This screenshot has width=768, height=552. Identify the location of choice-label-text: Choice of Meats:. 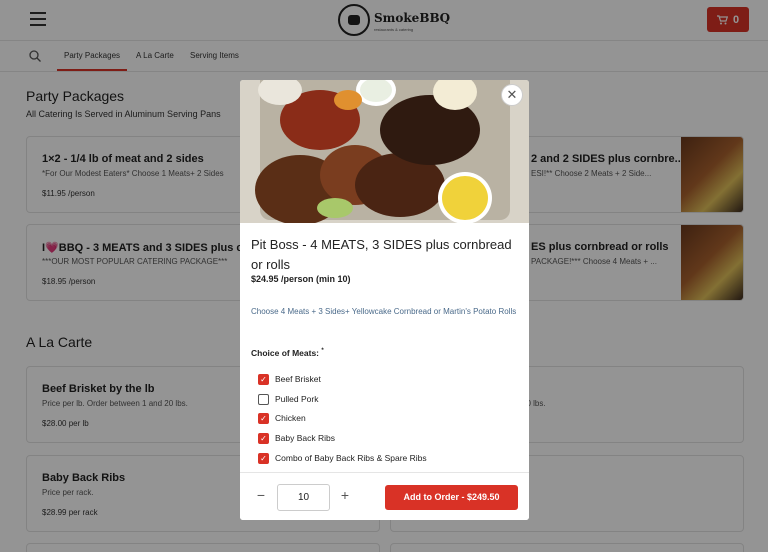
(285, 353).